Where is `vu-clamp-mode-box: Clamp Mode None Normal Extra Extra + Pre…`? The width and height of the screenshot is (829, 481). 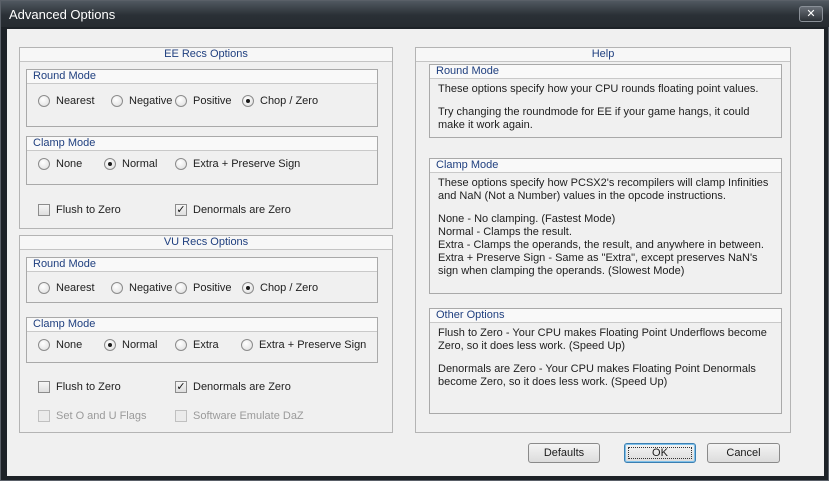
vu-clamp-mode-box: Clamp Mode None Normal Extra Extra + Pre… is located at coordinates (202, 340).